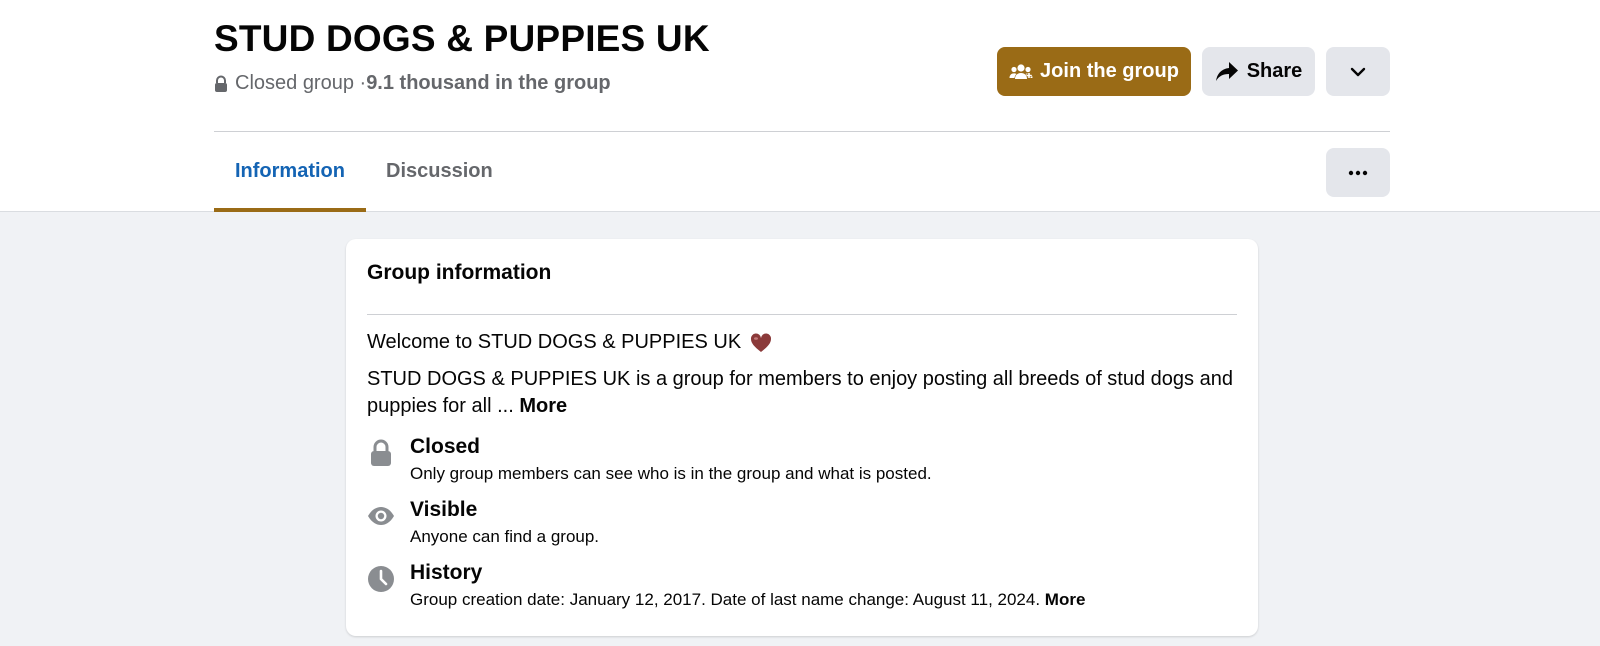 The image size is (1600, 646). What do you see at coordinates (459, 272) in the screenshot?
I see `card-title: Group information` at bounding box center [459, 272].